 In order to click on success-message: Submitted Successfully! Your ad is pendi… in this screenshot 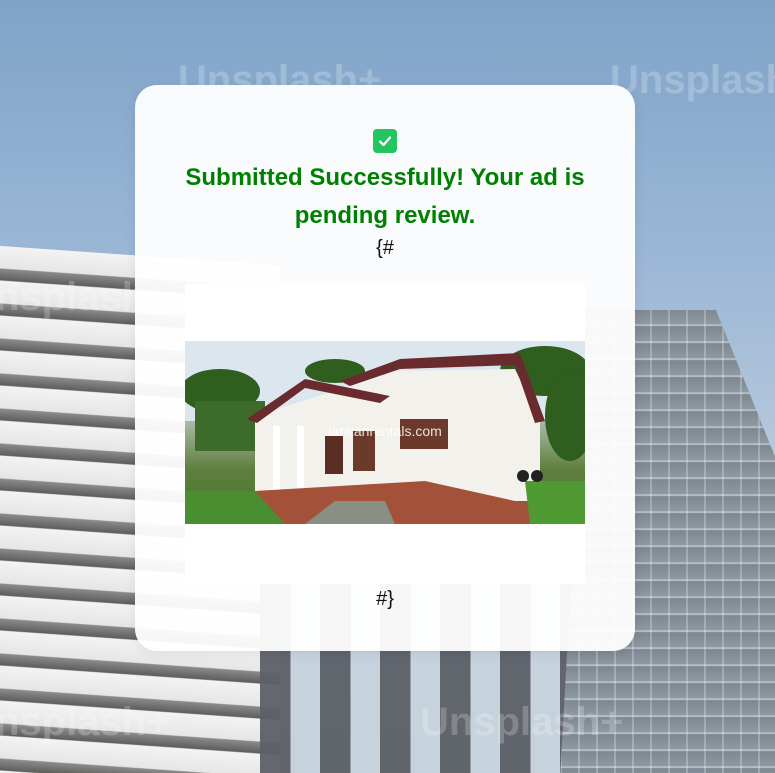, I will do `click(385, 196)`.